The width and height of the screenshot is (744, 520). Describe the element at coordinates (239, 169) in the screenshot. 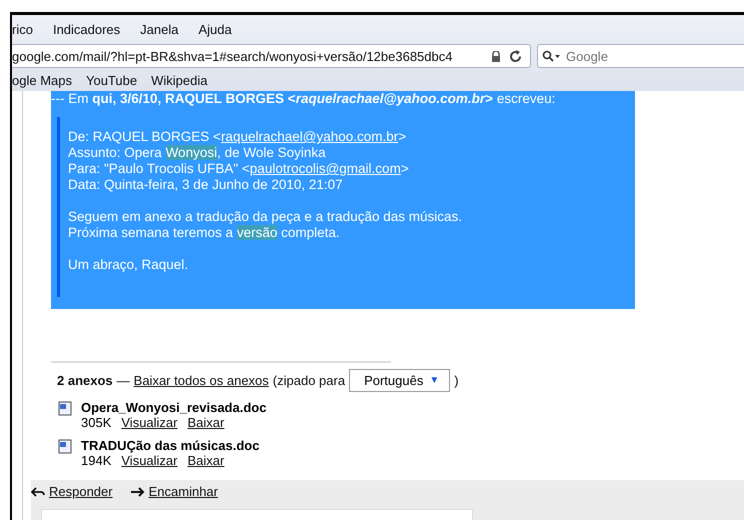

I see `message-line: Para: "Paulo Trocolis UFBA" <paulotrocolis@gmail.com>` at that location.